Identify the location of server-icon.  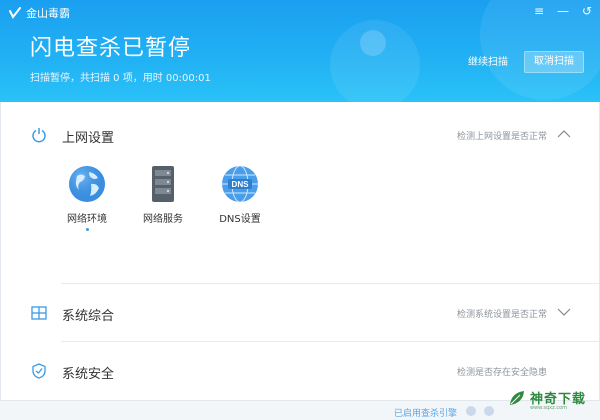
(163, 184).